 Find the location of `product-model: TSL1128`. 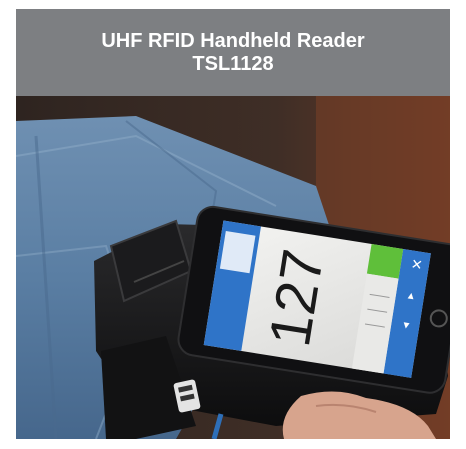

product-model: TSL1128 is located at coordinates (233, 63).